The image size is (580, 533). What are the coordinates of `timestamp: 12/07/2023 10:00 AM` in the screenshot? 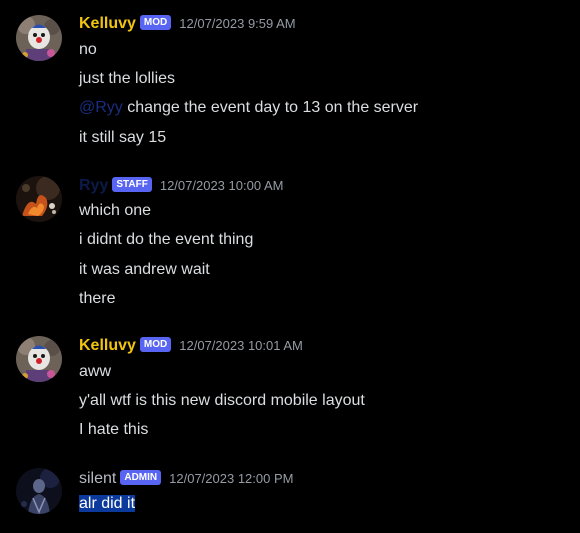 It's located at (221, 185).